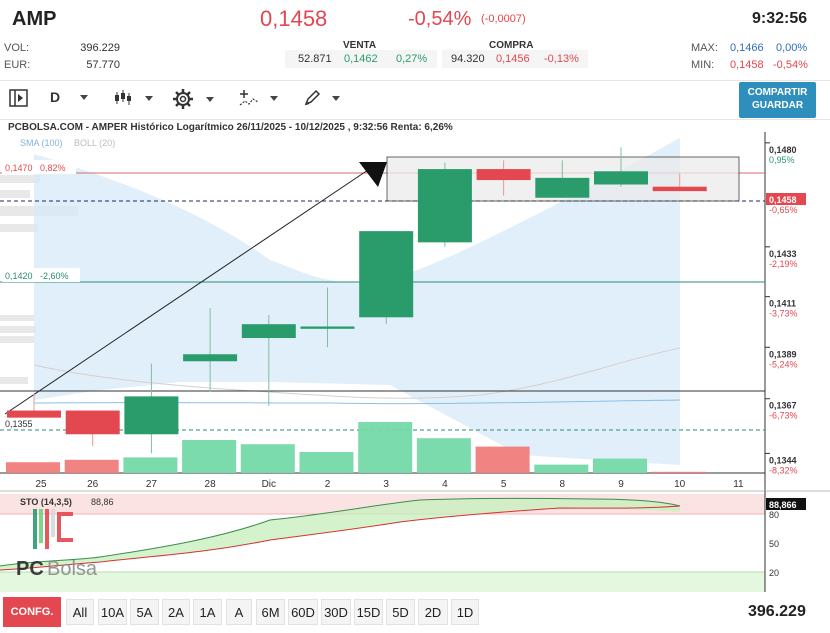 The width and height of the screenshot is (830, 633). I want to click on save-label: GUARDAR, so click(777, 105).